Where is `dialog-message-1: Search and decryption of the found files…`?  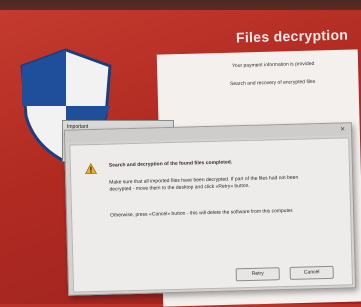
dialog-message-1: Search and decryption of the found files… is located at coordinates (170, 164).